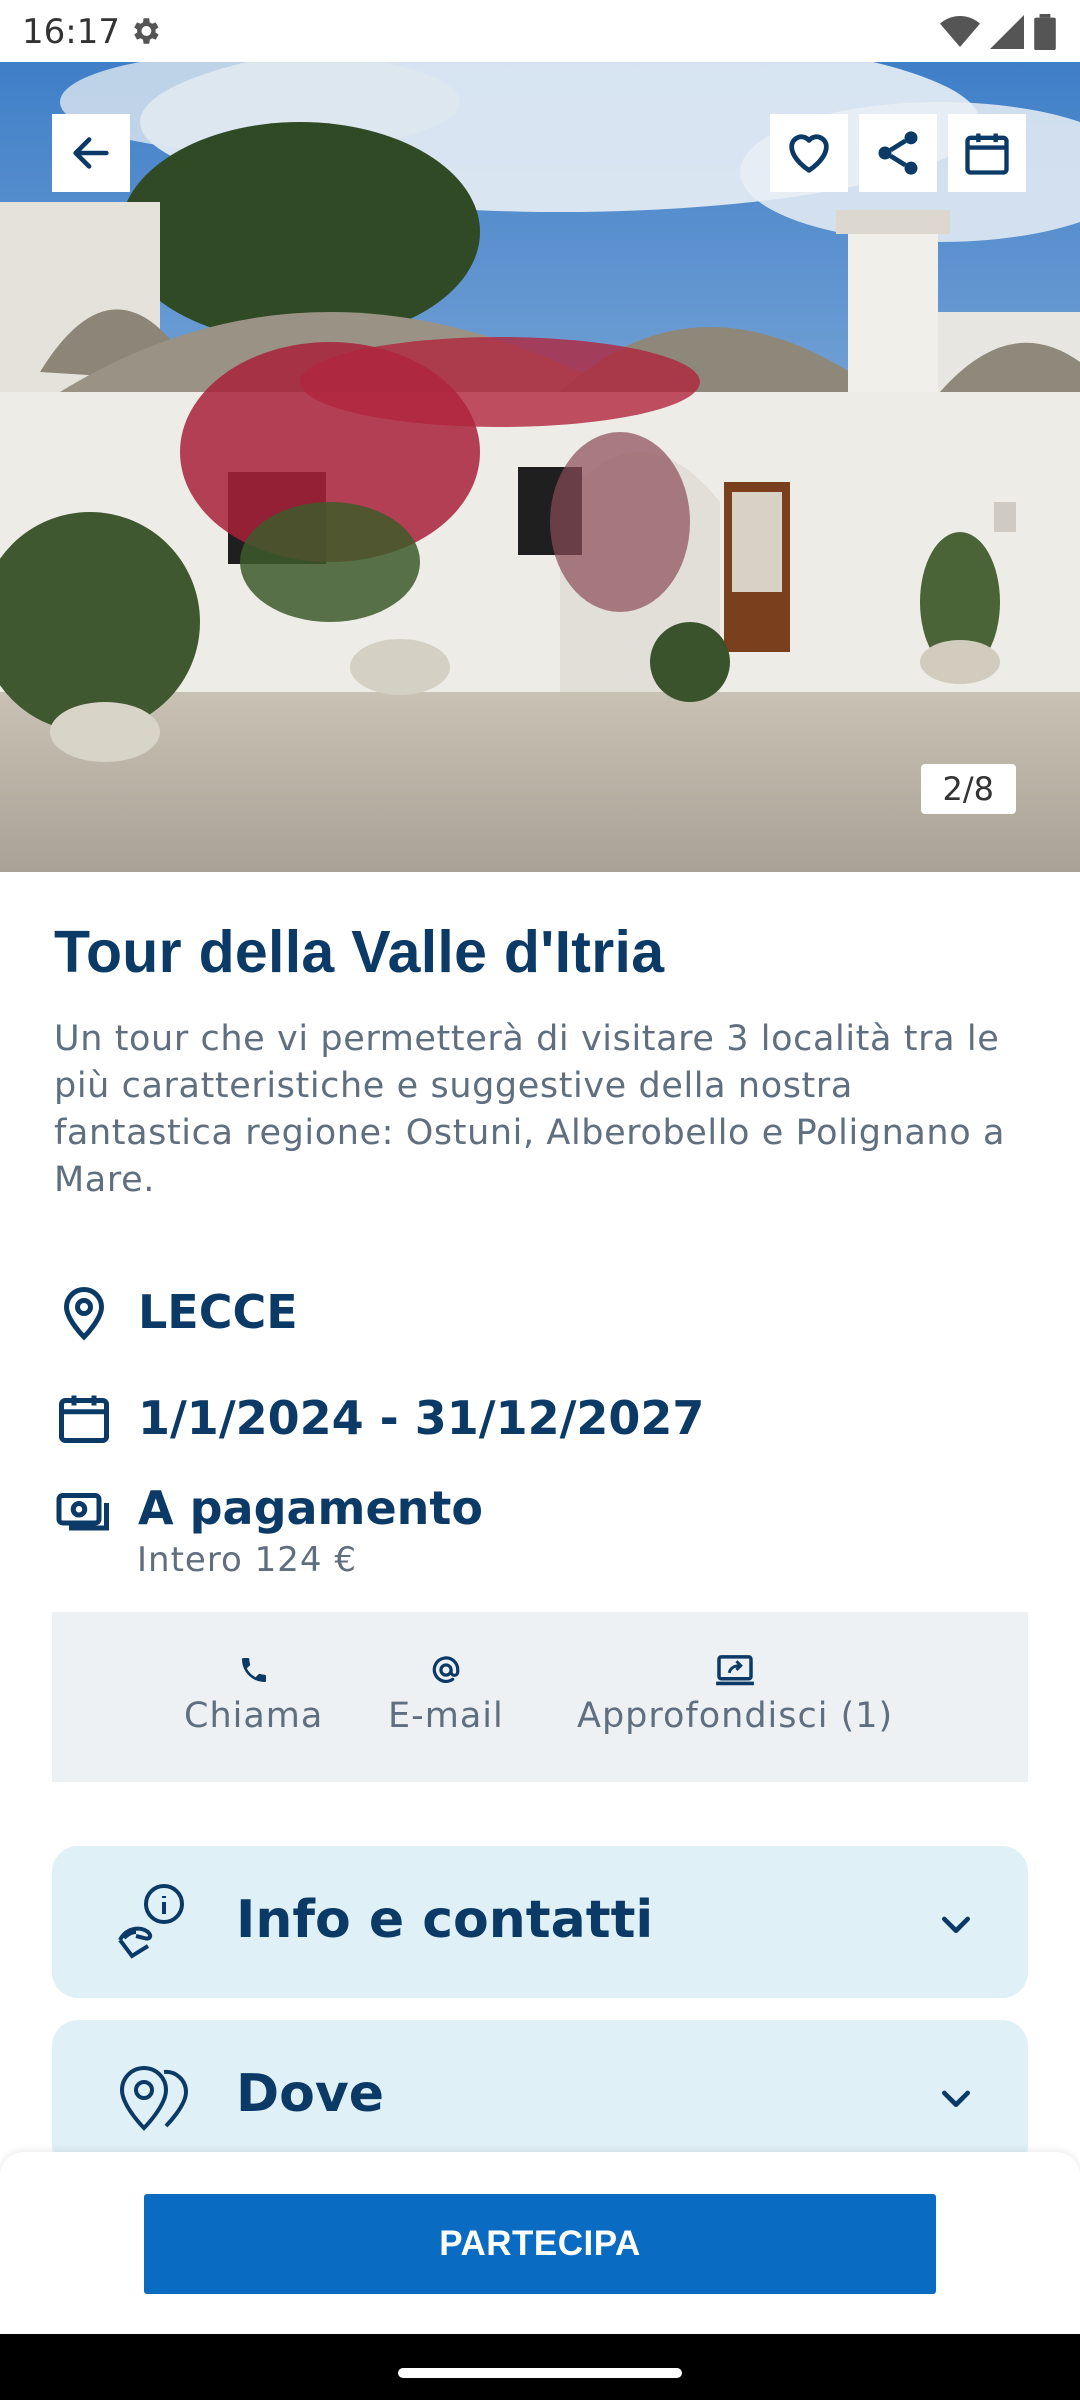 The width and height of the screenshot is (1080, 2400). I want to click on status-time: 16:17, so click(71, 32).